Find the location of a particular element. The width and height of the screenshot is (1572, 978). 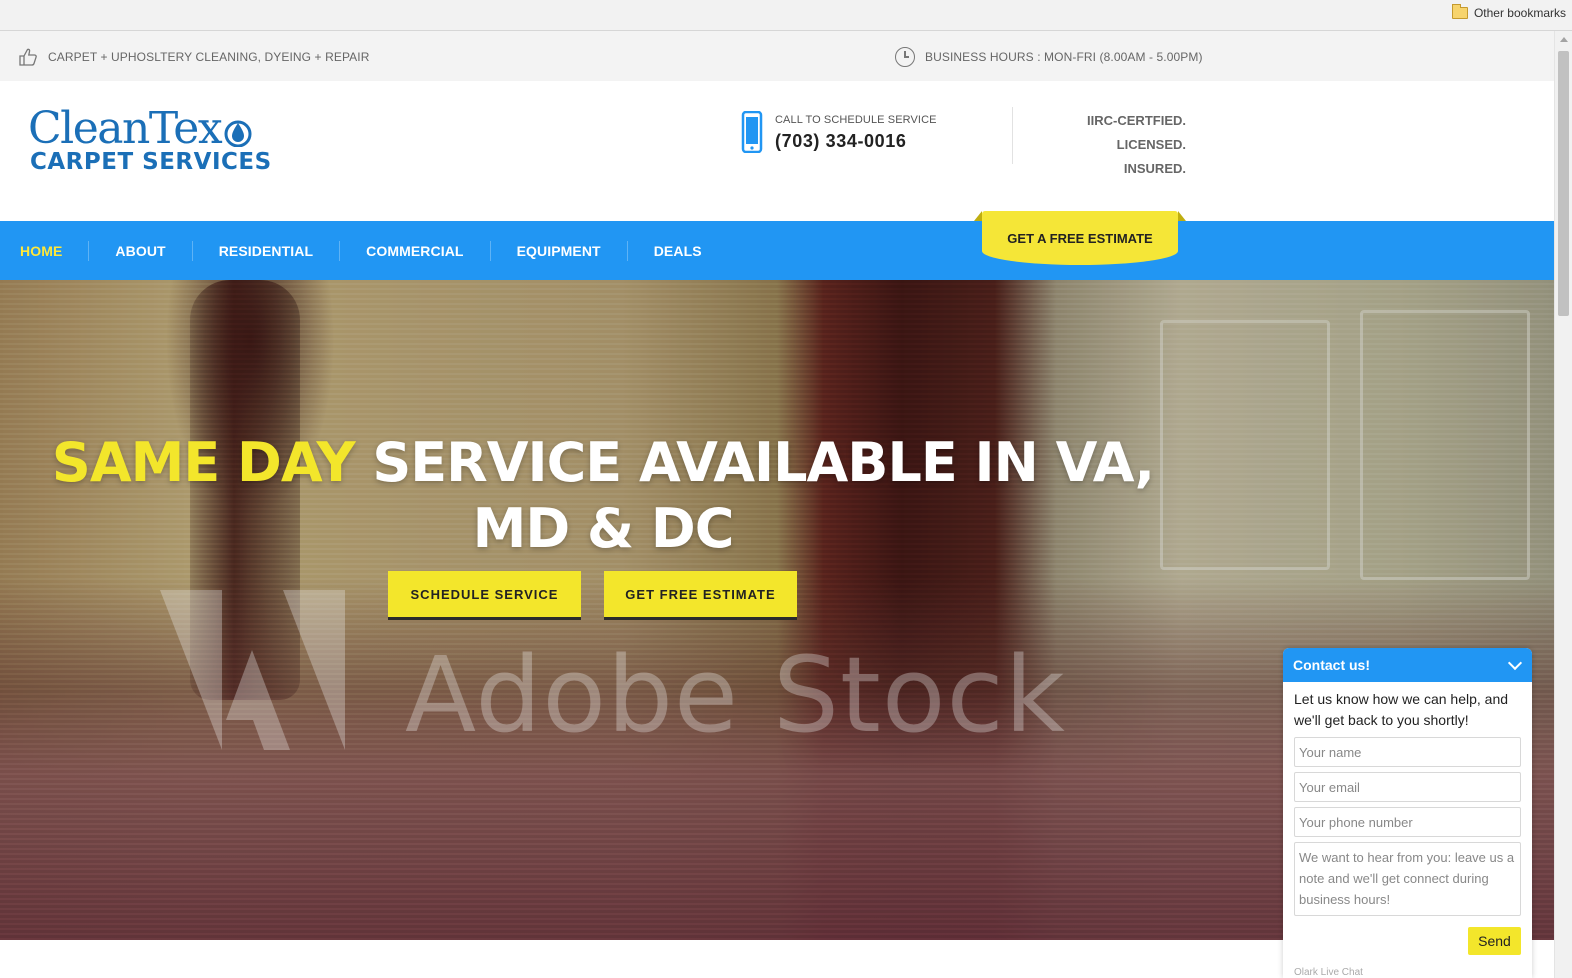

nav-item-residential: RESIDENTIAL is located at coordinates (267, 250).